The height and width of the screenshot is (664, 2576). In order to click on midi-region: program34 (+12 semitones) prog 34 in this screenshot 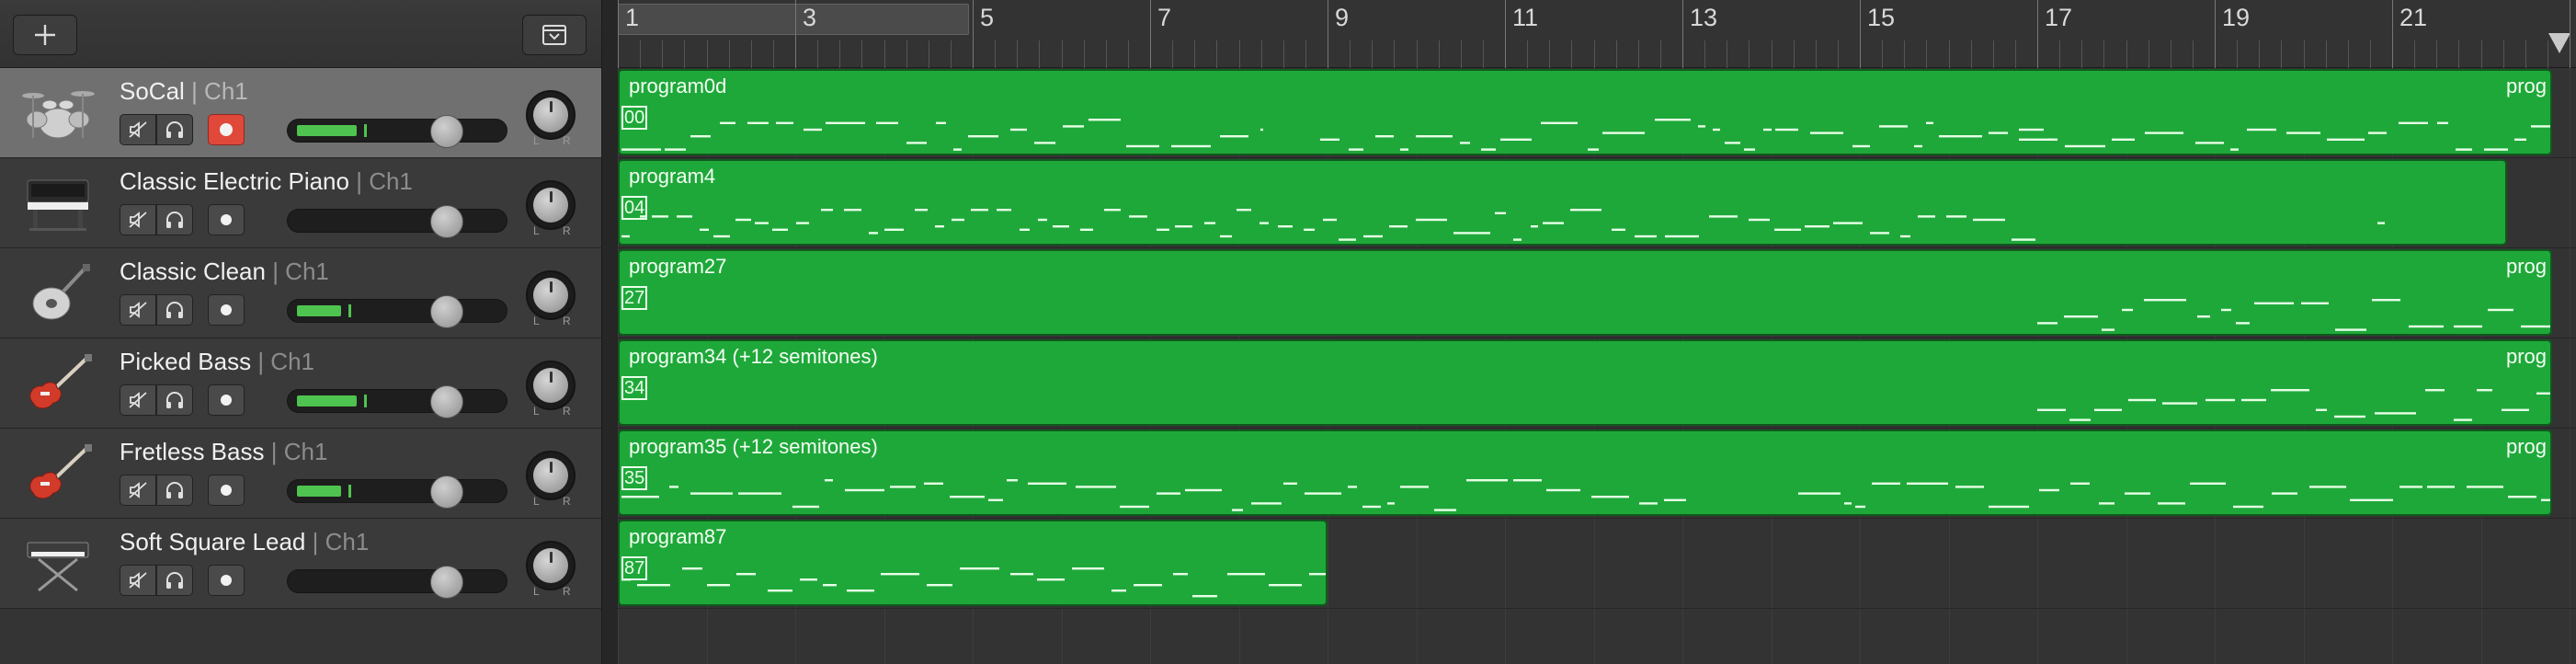, I will do `click(1585, 382)`.